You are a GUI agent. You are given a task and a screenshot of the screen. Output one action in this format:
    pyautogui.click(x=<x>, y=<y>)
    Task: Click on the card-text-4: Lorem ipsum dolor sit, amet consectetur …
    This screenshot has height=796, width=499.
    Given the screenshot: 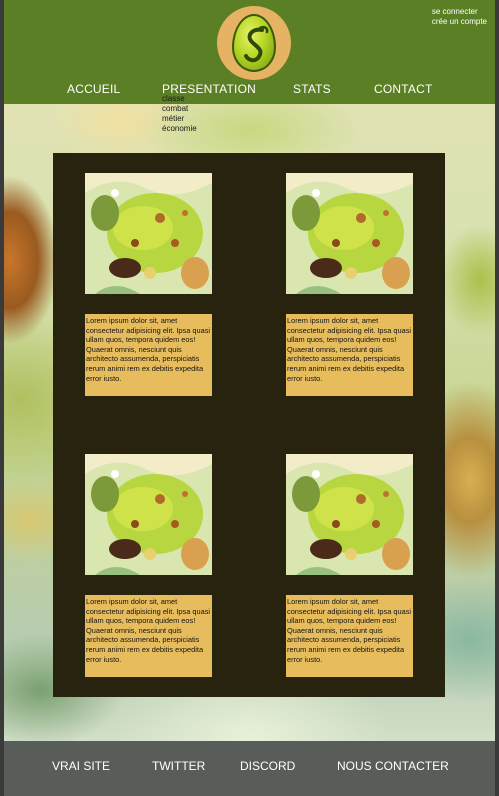 What is the action you would take?
    pyautogui.click(x=349, y=636)
    